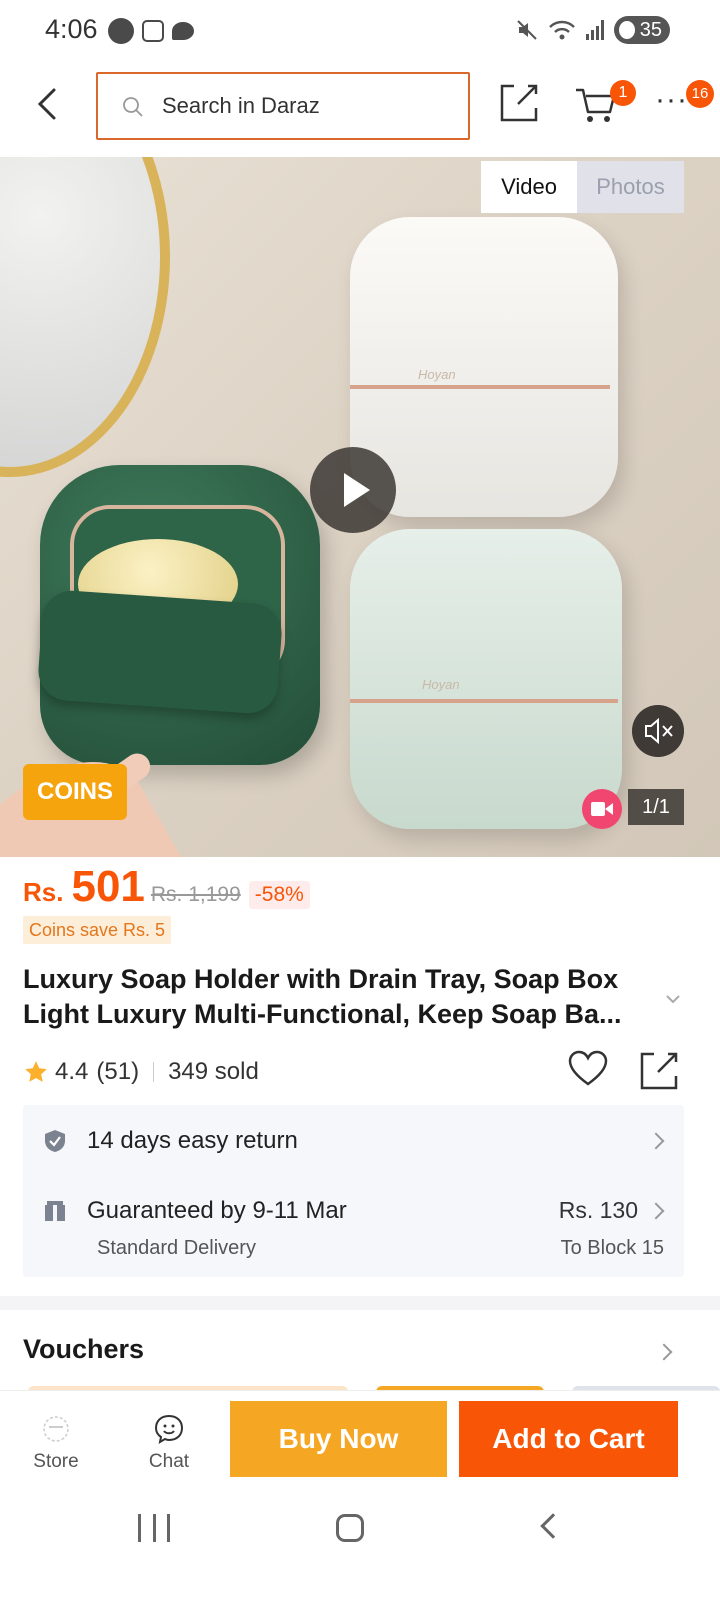 The image size is (720, 1600). I want to click on rating-row: 4.4 (51) 349 sold, so click(141, 1072).